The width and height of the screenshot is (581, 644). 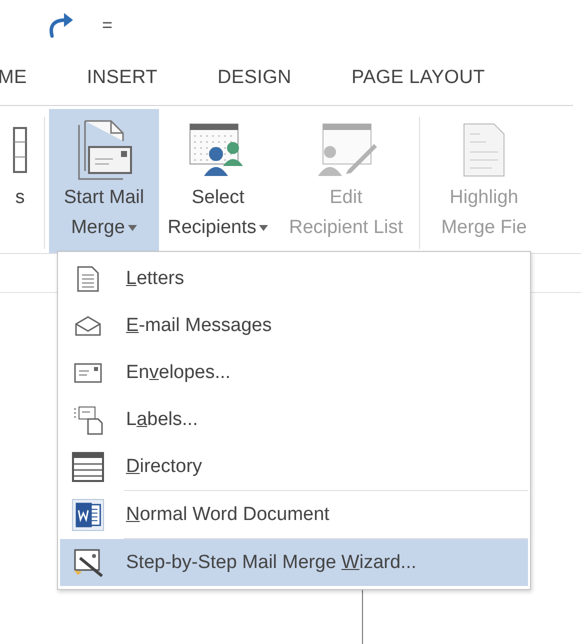 I want to click on ribbon-tab: DESIGN, so click(x=254, y=77).